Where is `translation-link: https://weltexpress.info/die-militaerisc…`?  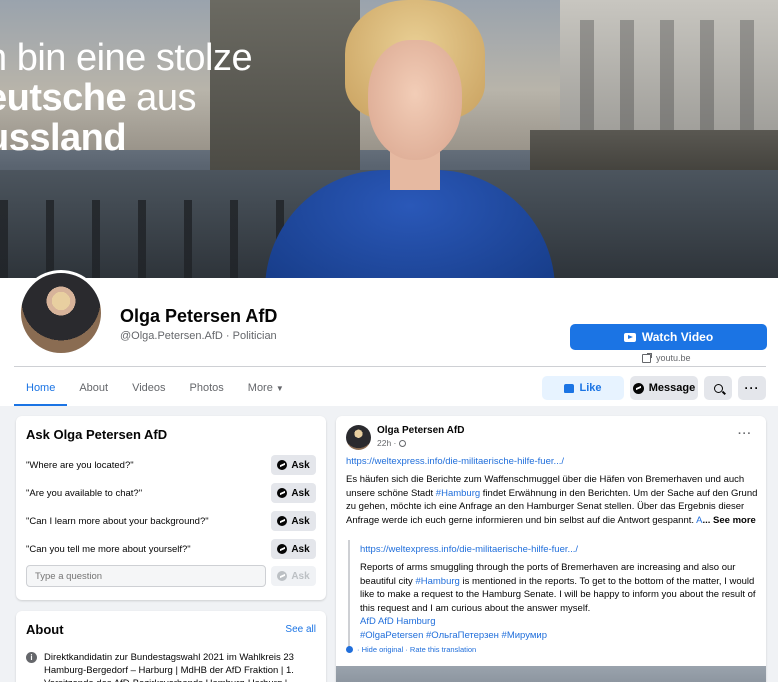 translation-link: https://weltexpress.info/die-militaerisc… is located at coordinates (559, 549).